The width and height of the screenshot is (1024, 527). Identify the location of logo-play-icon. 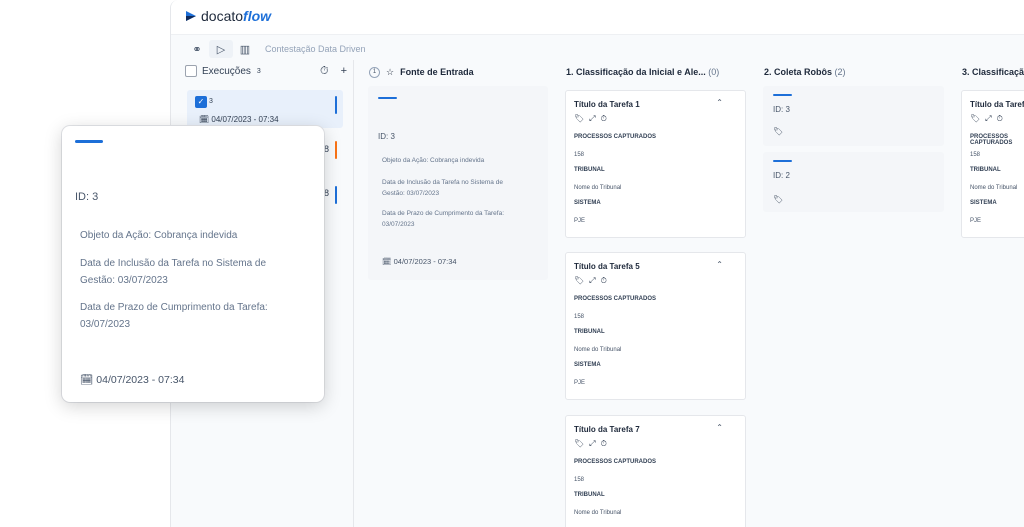
(191, 16).